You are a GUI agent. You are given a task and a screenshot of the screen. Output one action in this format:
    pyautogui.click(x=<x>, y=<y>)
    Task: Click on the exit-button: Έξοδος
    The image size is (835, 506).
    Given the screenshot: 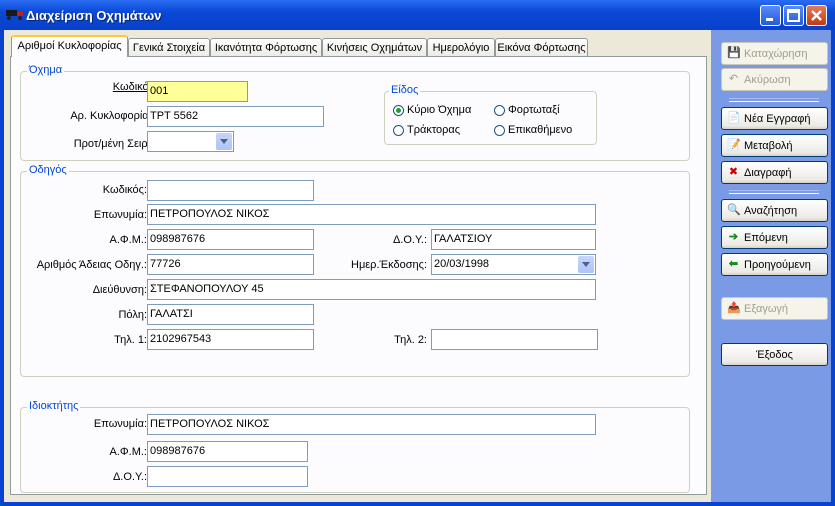 What is the action you would take?
    pyautogui.click(x=774, y=354)
    